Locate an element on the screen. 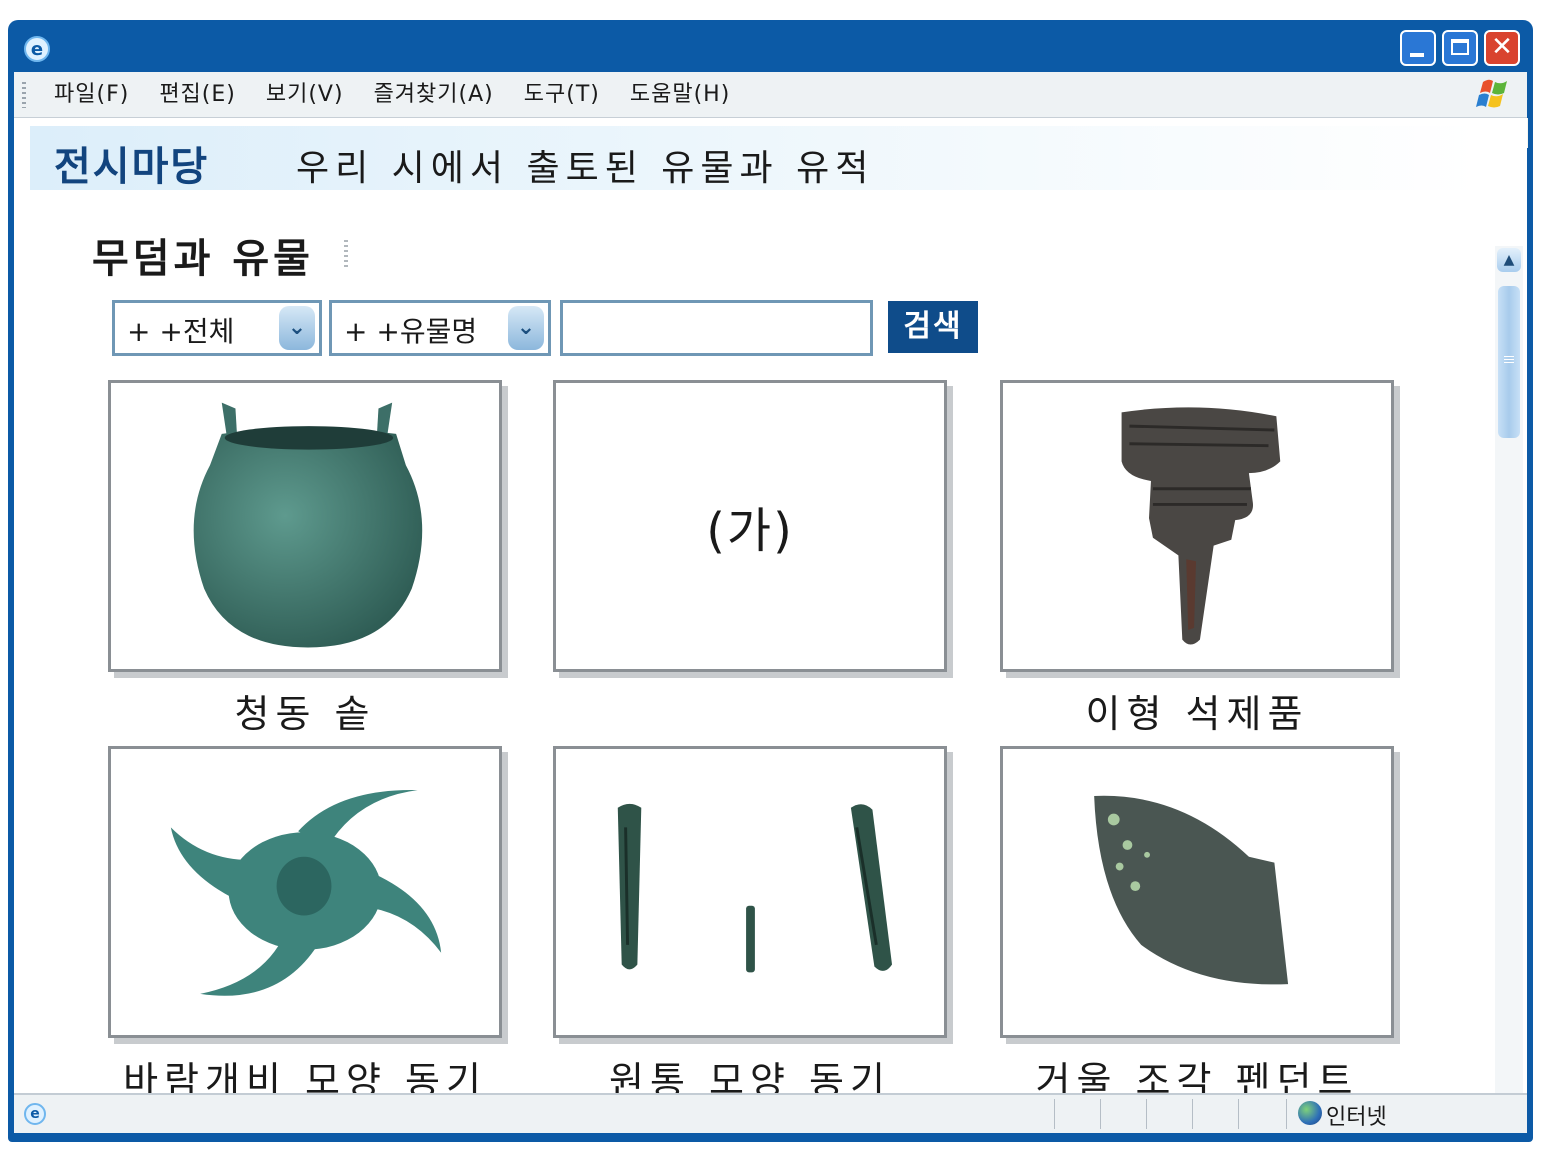  vertical-scrollbar: ▲ is located at coordinates (1509, 669).